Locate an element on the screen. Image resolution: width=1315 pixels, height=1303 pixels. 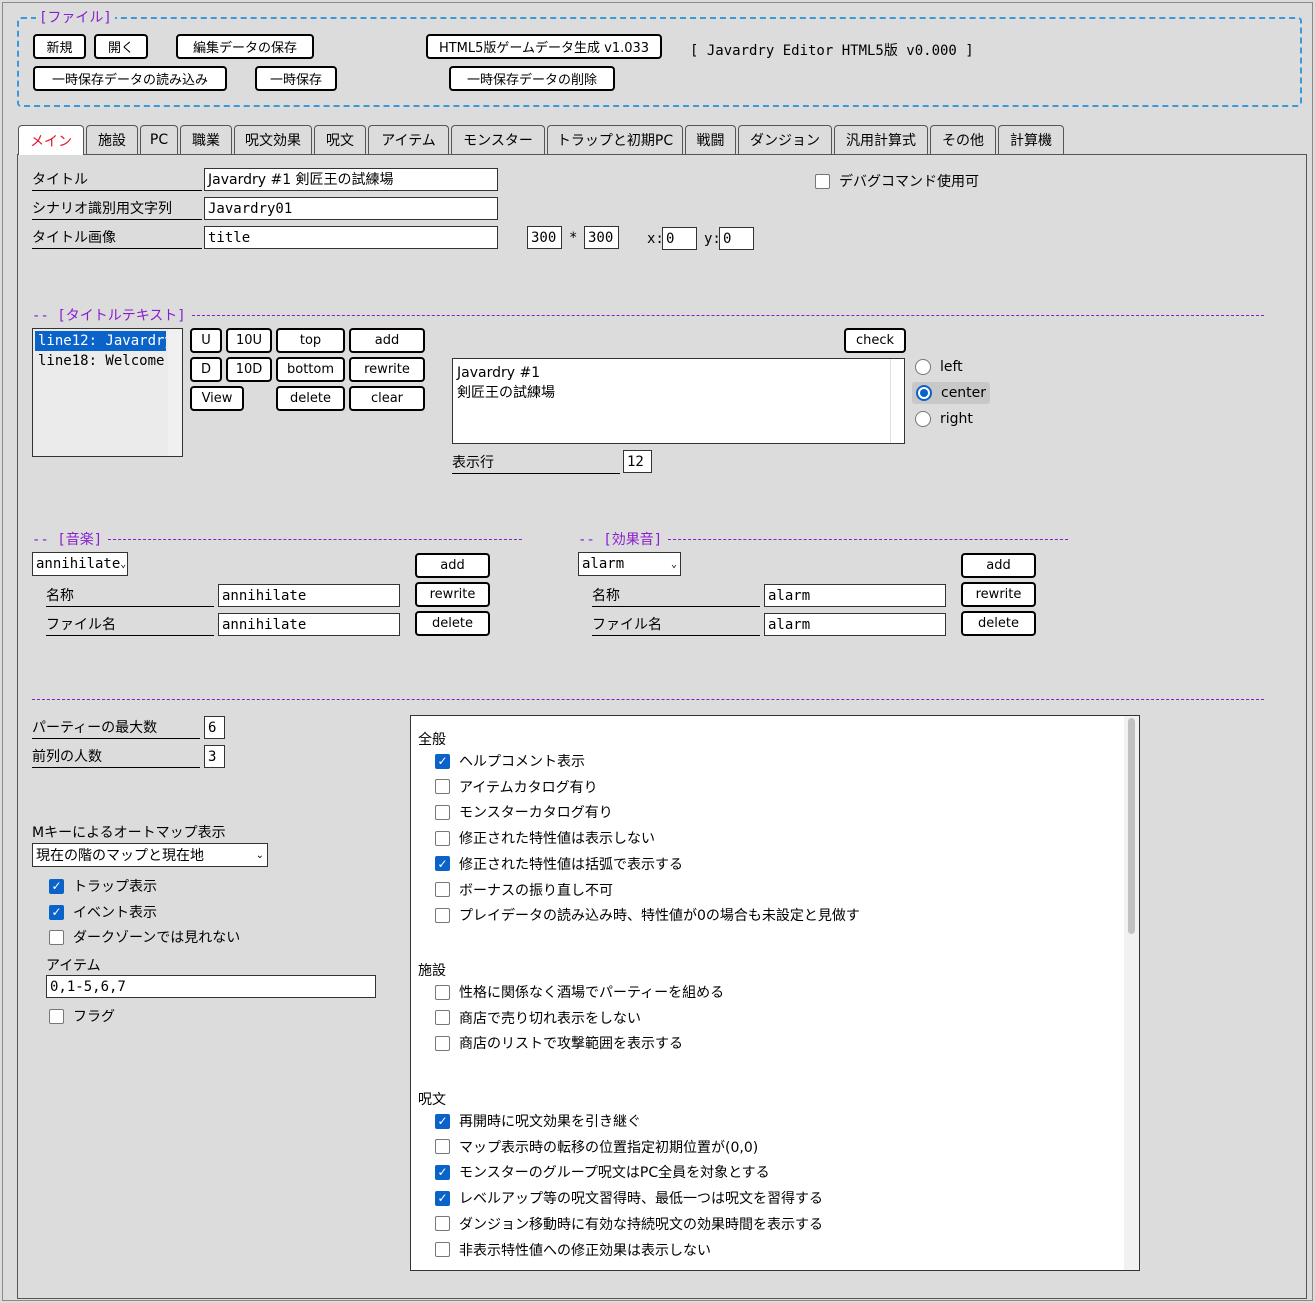
check-button: check is located at coordinates (875, 340).